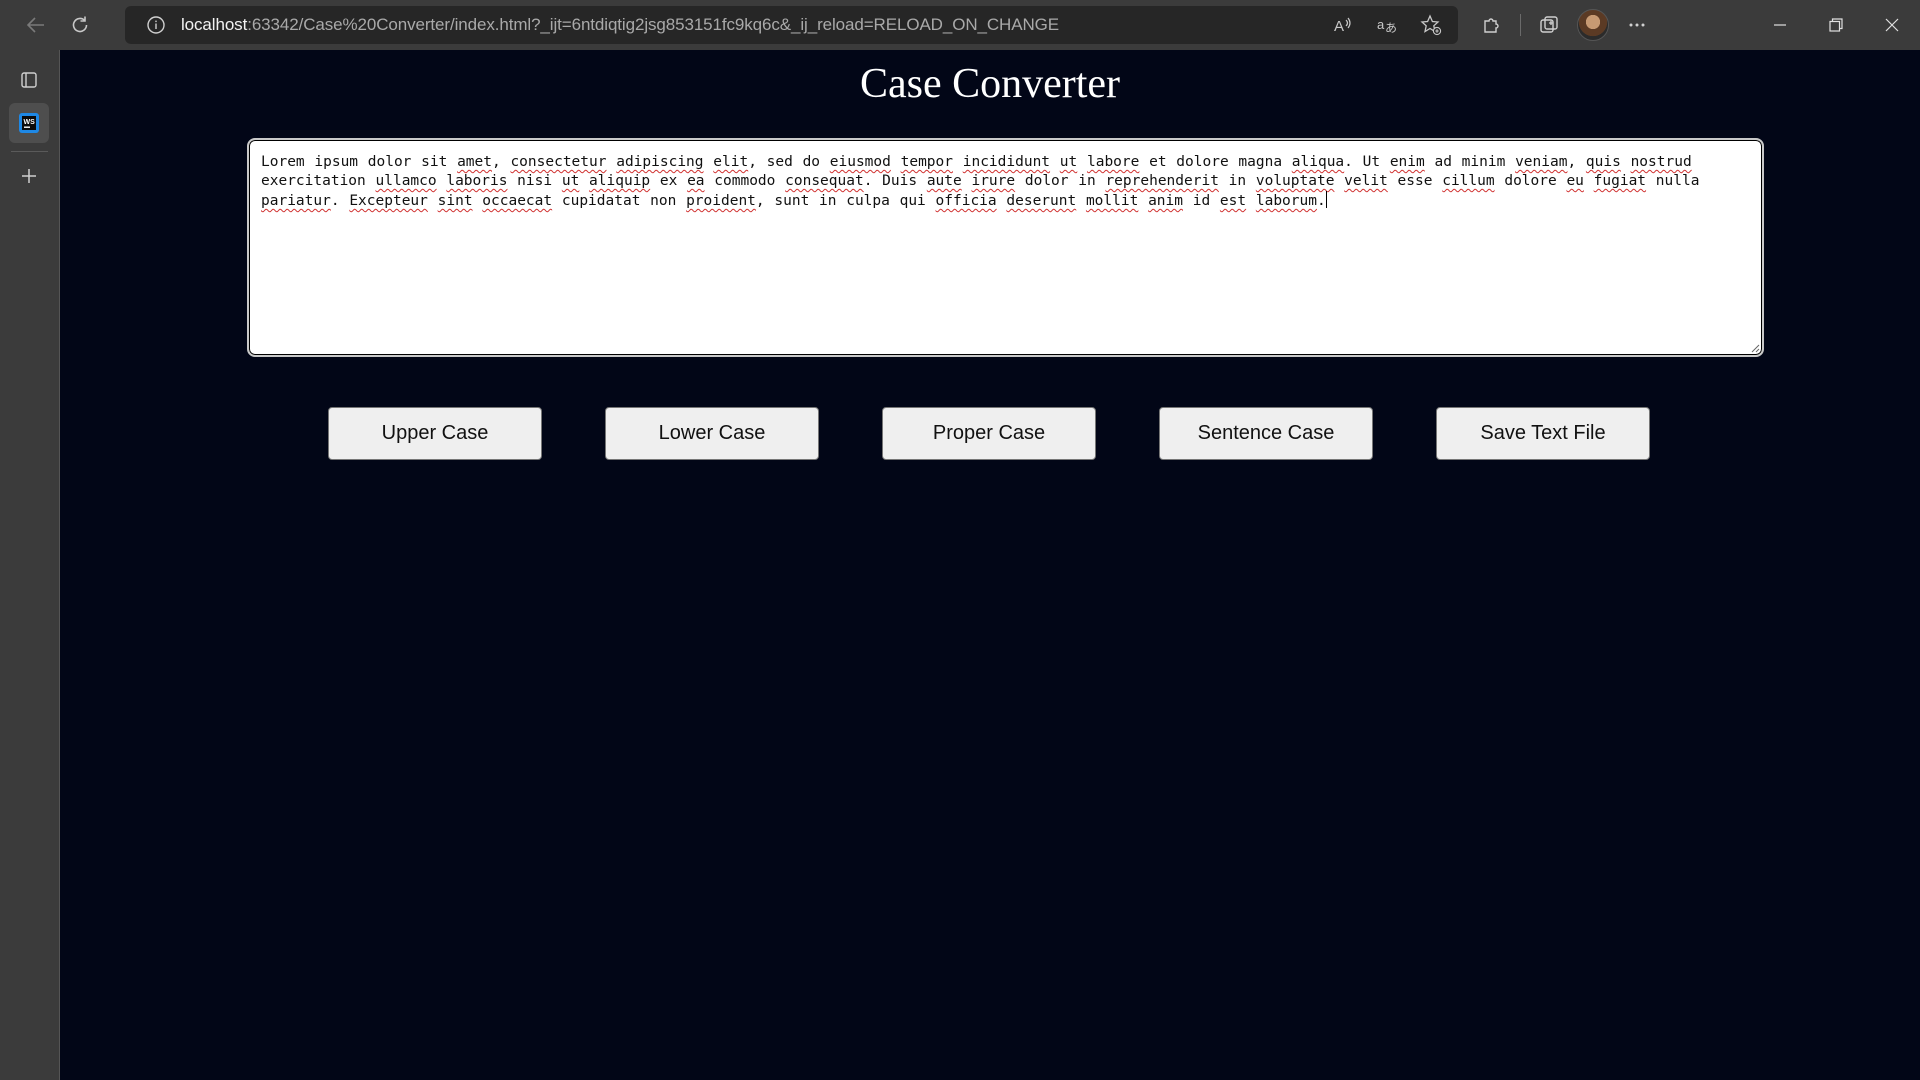 The width and height of the screenshot is (1920, 1080). I want to click on proper-case-button: Proper Case, so click(989, 433).